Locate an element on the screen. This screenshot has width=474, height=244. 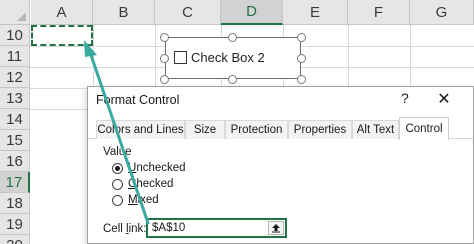
column-header-g: G is located at coordinates (442, 12).